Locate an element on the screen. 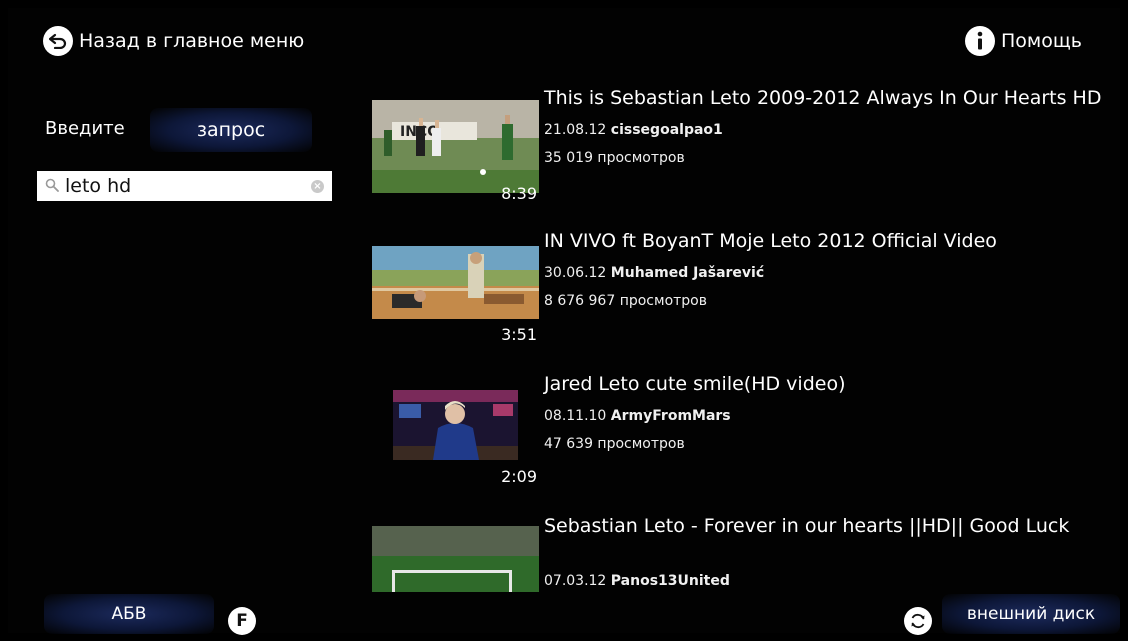 The image size is (1128, 641). video-duration: 8:39 is located at coordinates (519, 193).